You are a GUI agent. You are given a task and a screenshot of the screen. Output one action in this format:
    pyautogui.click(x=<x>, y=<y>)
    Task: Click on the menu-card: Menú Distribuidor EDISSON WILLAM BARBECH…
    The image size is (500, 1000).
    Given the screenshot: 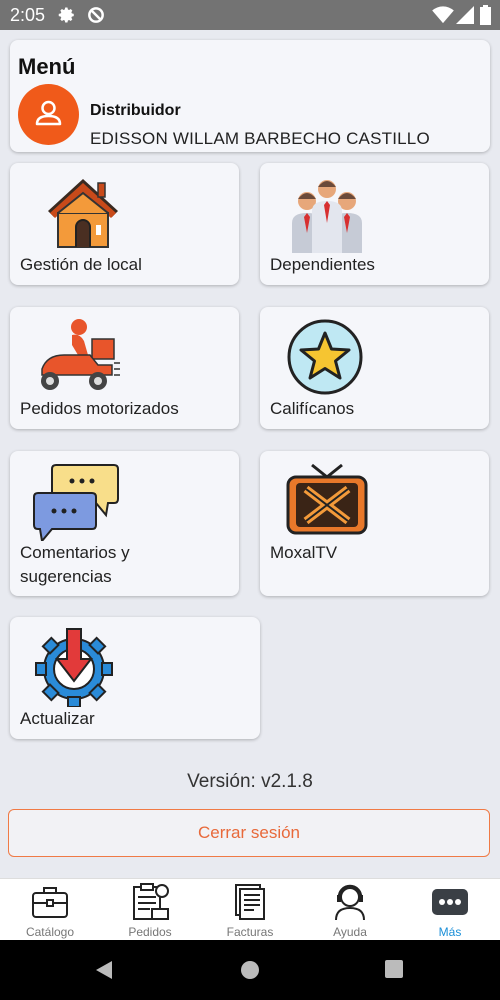 What is the action you would take?
    pyautogui.click(x=250, y=96)
    